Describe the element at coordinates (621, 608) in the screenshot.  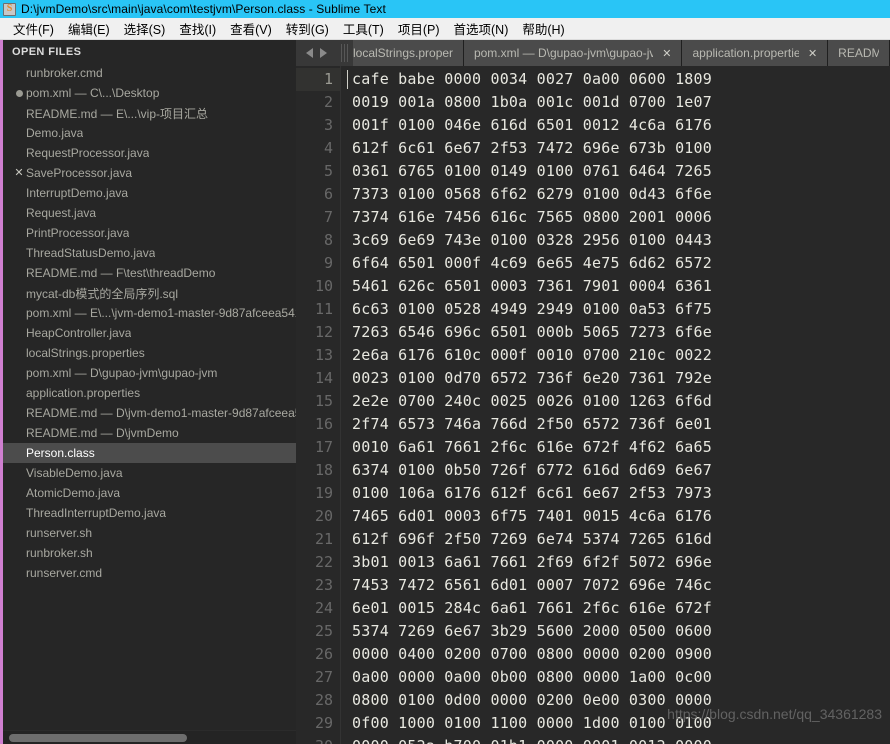
I see `code-line: 6e01 0015 284c 6a61 7661 2f6c 616e 672f` at that location.